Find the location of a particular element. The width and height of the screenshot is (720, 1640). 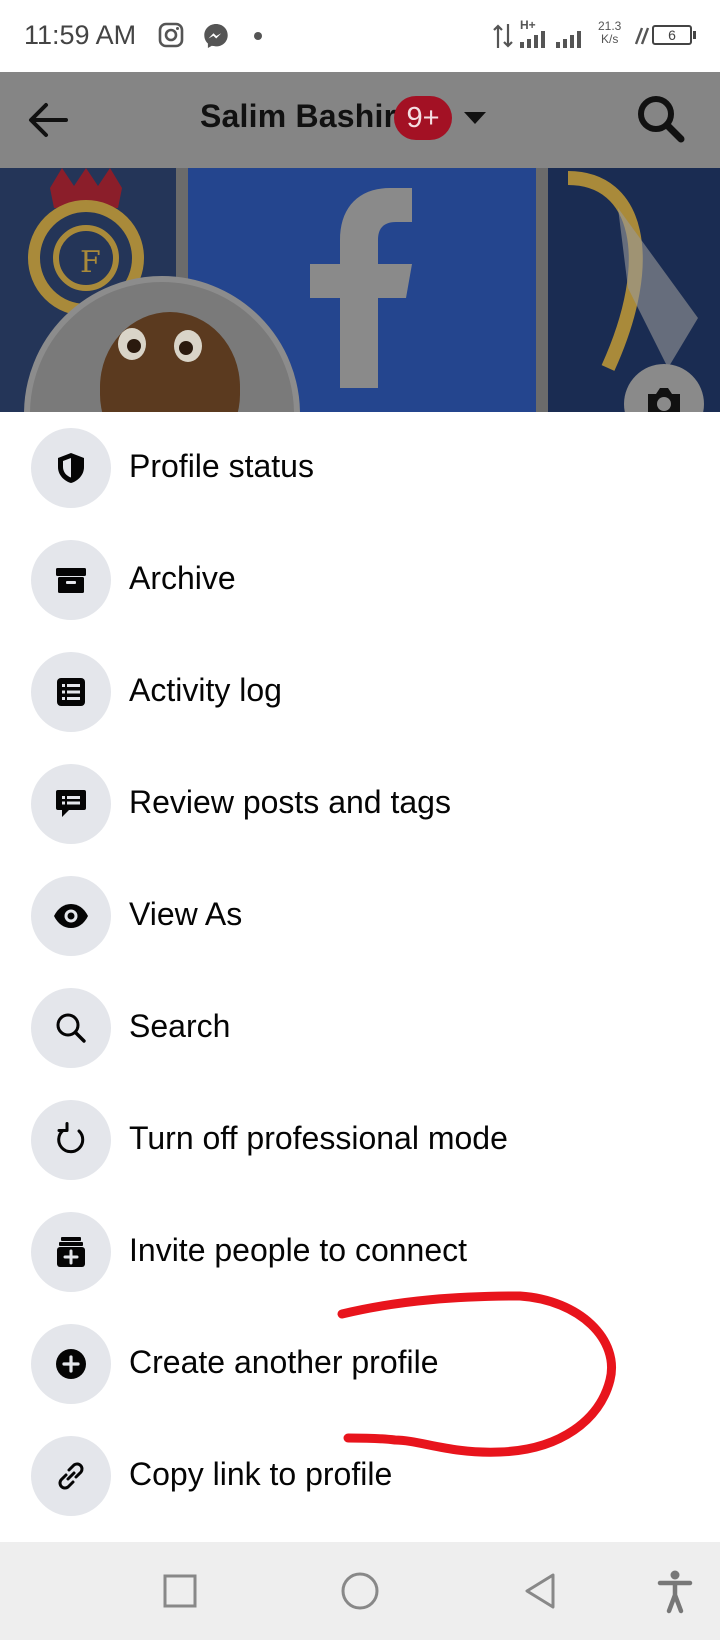

messenger-icon is located at coordinates (216, 36).